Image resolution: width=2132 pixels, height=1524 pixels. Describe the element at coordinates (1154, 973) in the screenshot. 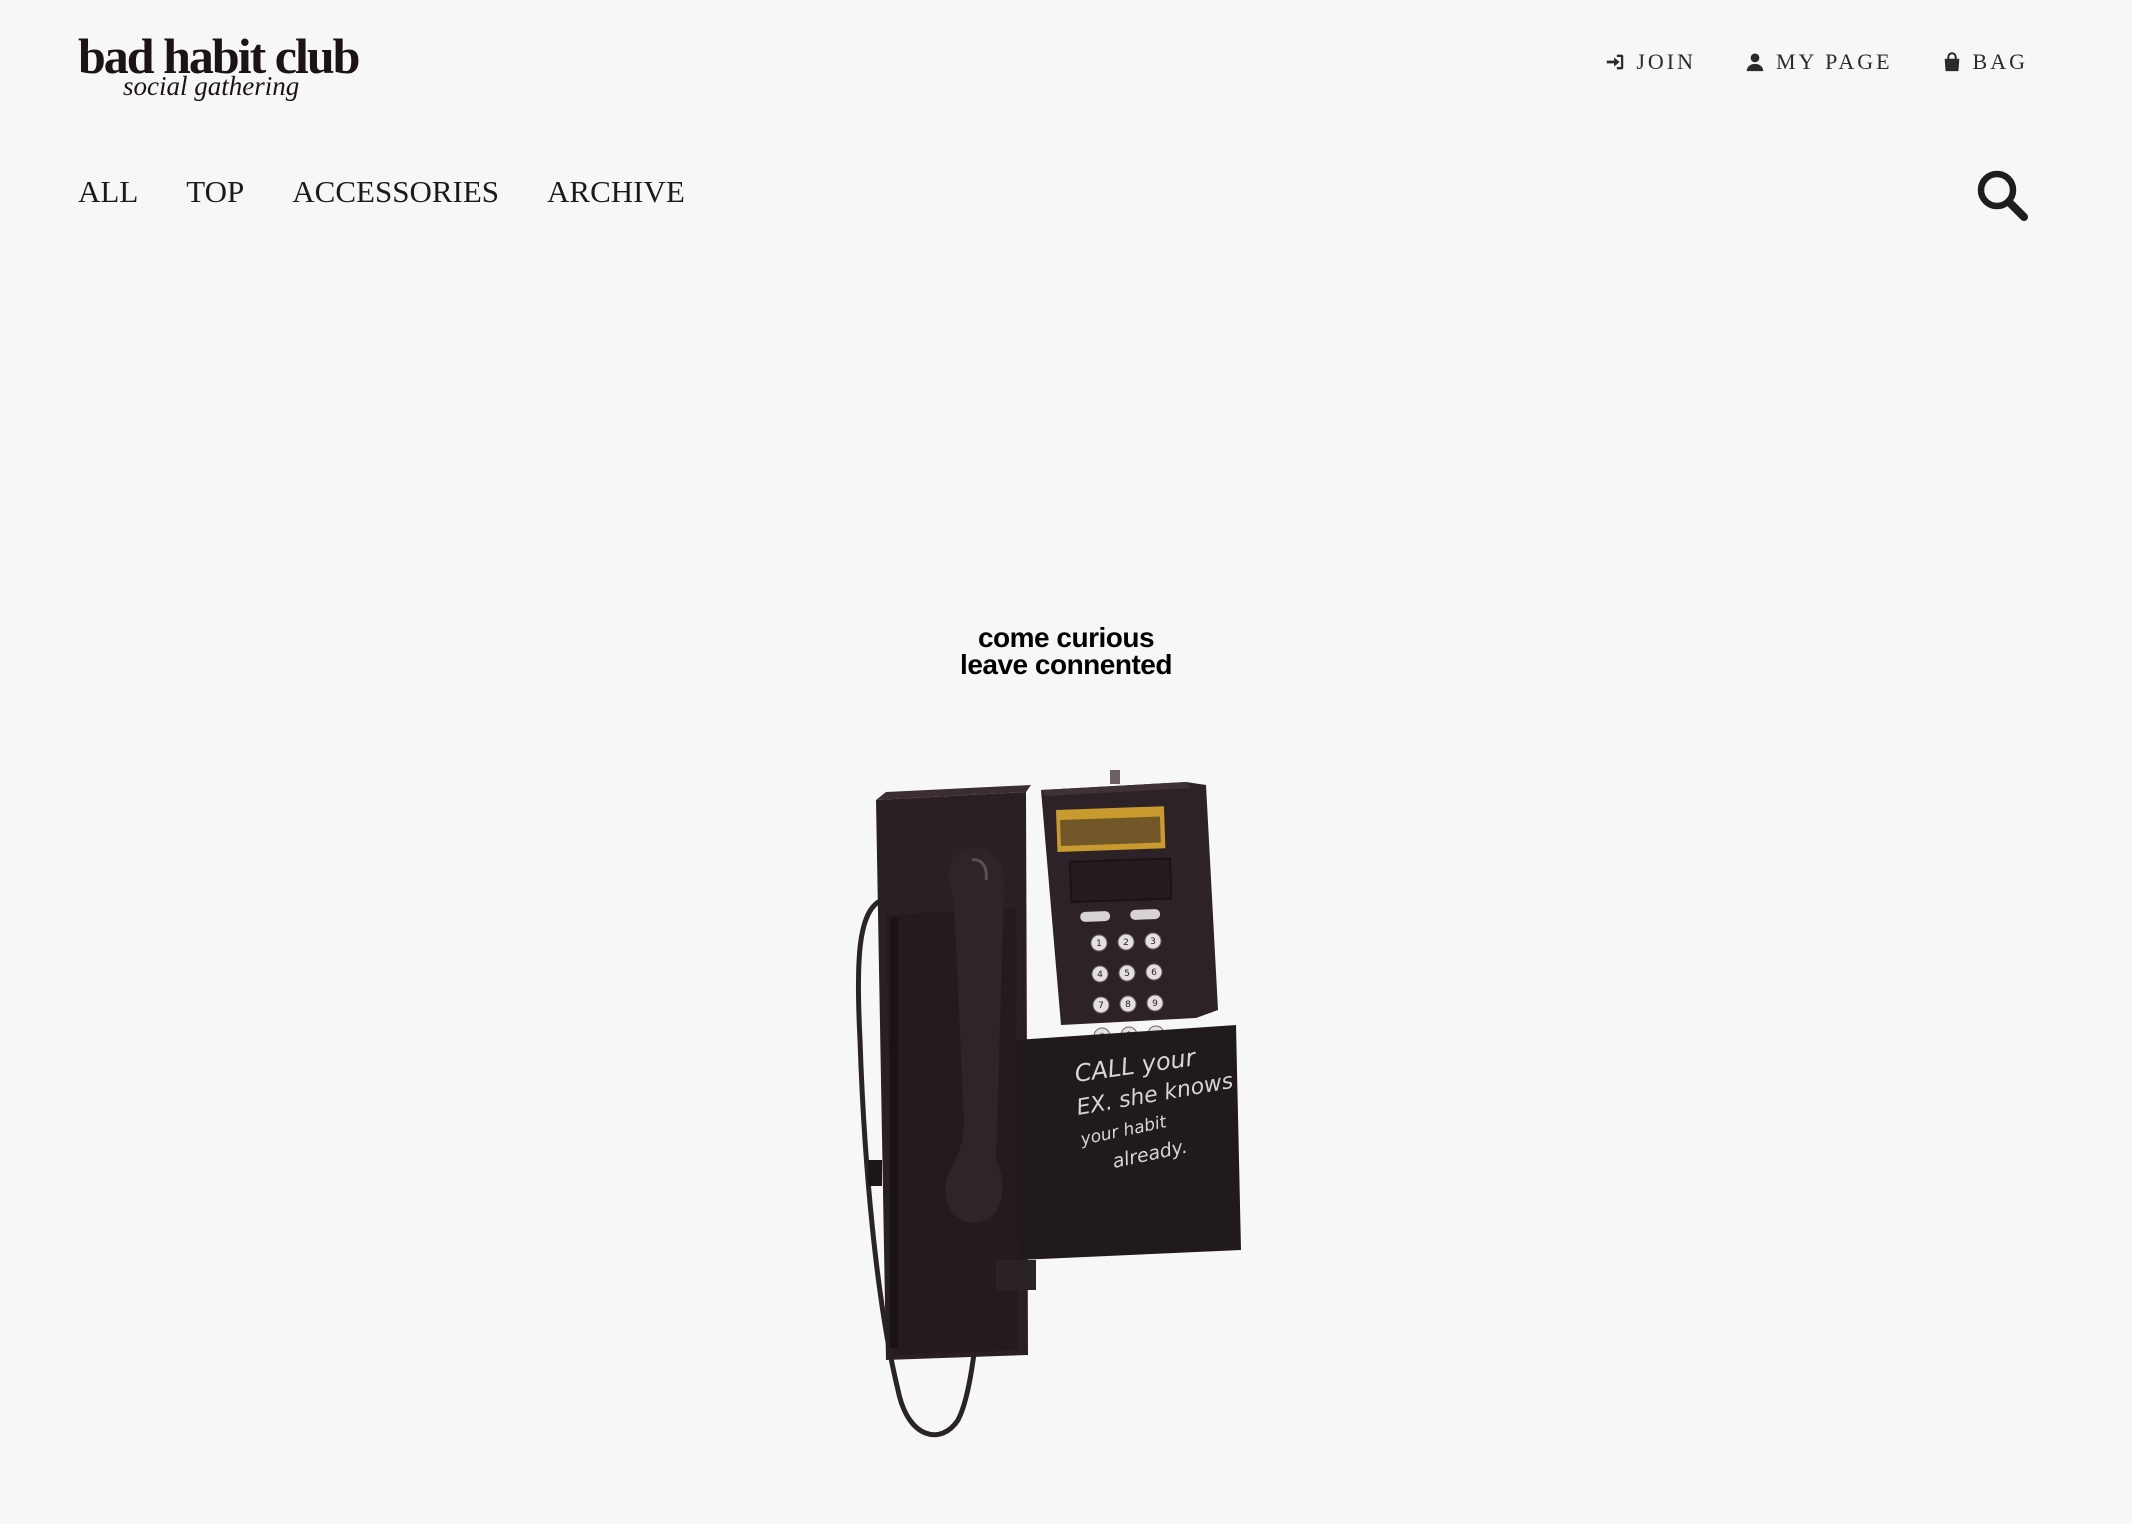

I see `key-6: 6` at that location.